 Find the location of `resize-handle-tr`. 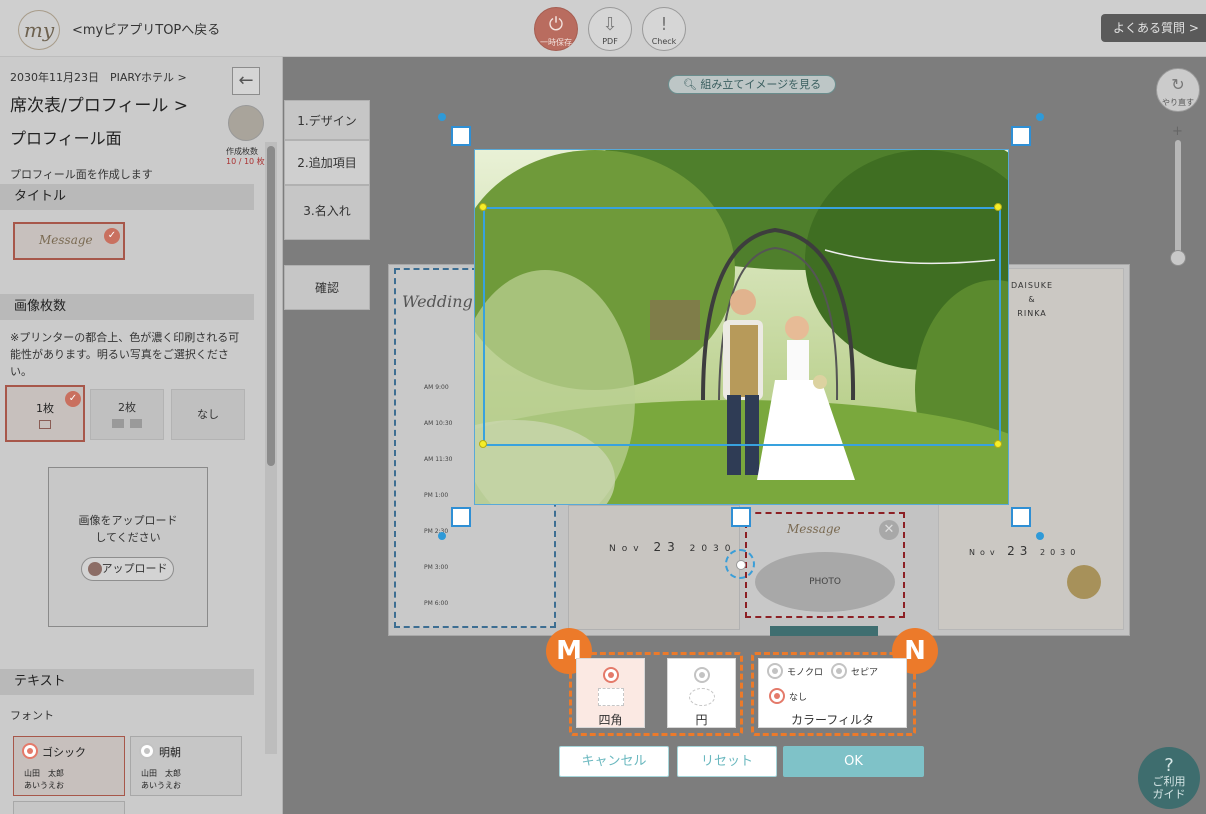

resize-handle-tr is located at coordinates (1021, 136).